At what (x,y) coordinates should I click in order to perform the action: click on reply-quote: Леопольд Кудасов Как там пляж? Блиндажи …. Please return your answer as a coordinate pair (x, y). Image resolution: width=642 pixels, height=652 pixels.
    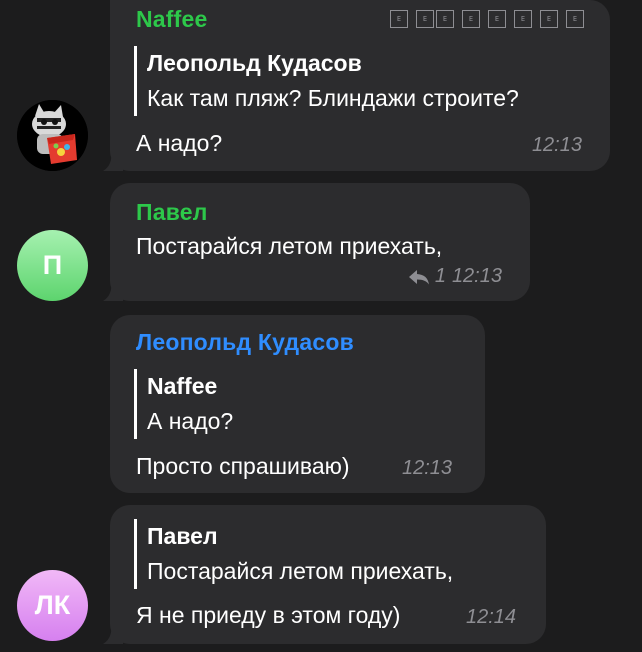
    Looking at the image, I should click on (326, 81).